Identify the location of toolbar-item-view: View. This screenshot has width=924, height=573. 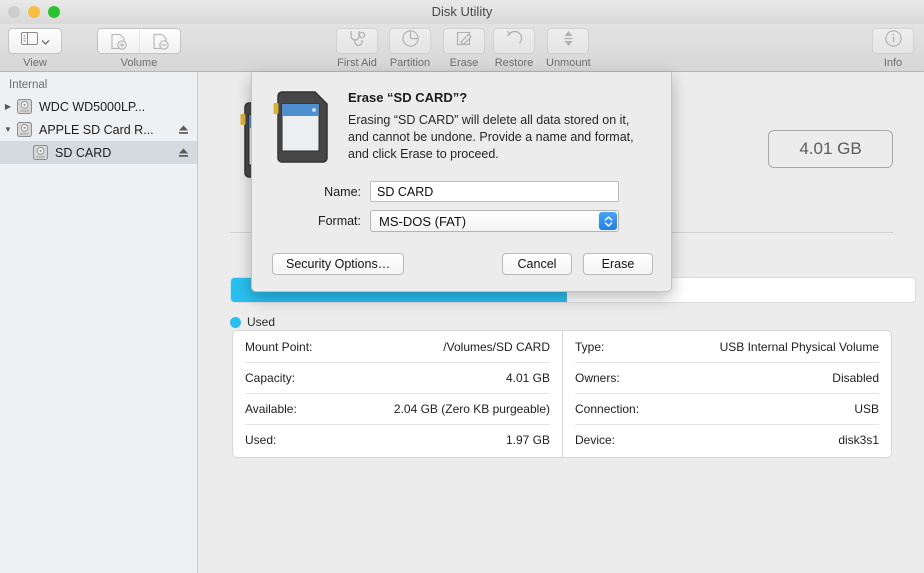
(35, 48).